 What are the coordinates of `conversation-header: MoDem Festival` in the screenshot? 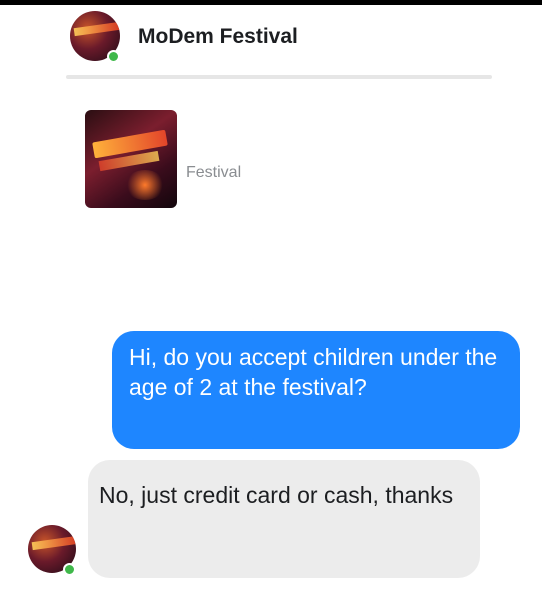 It's located at (286, 39).